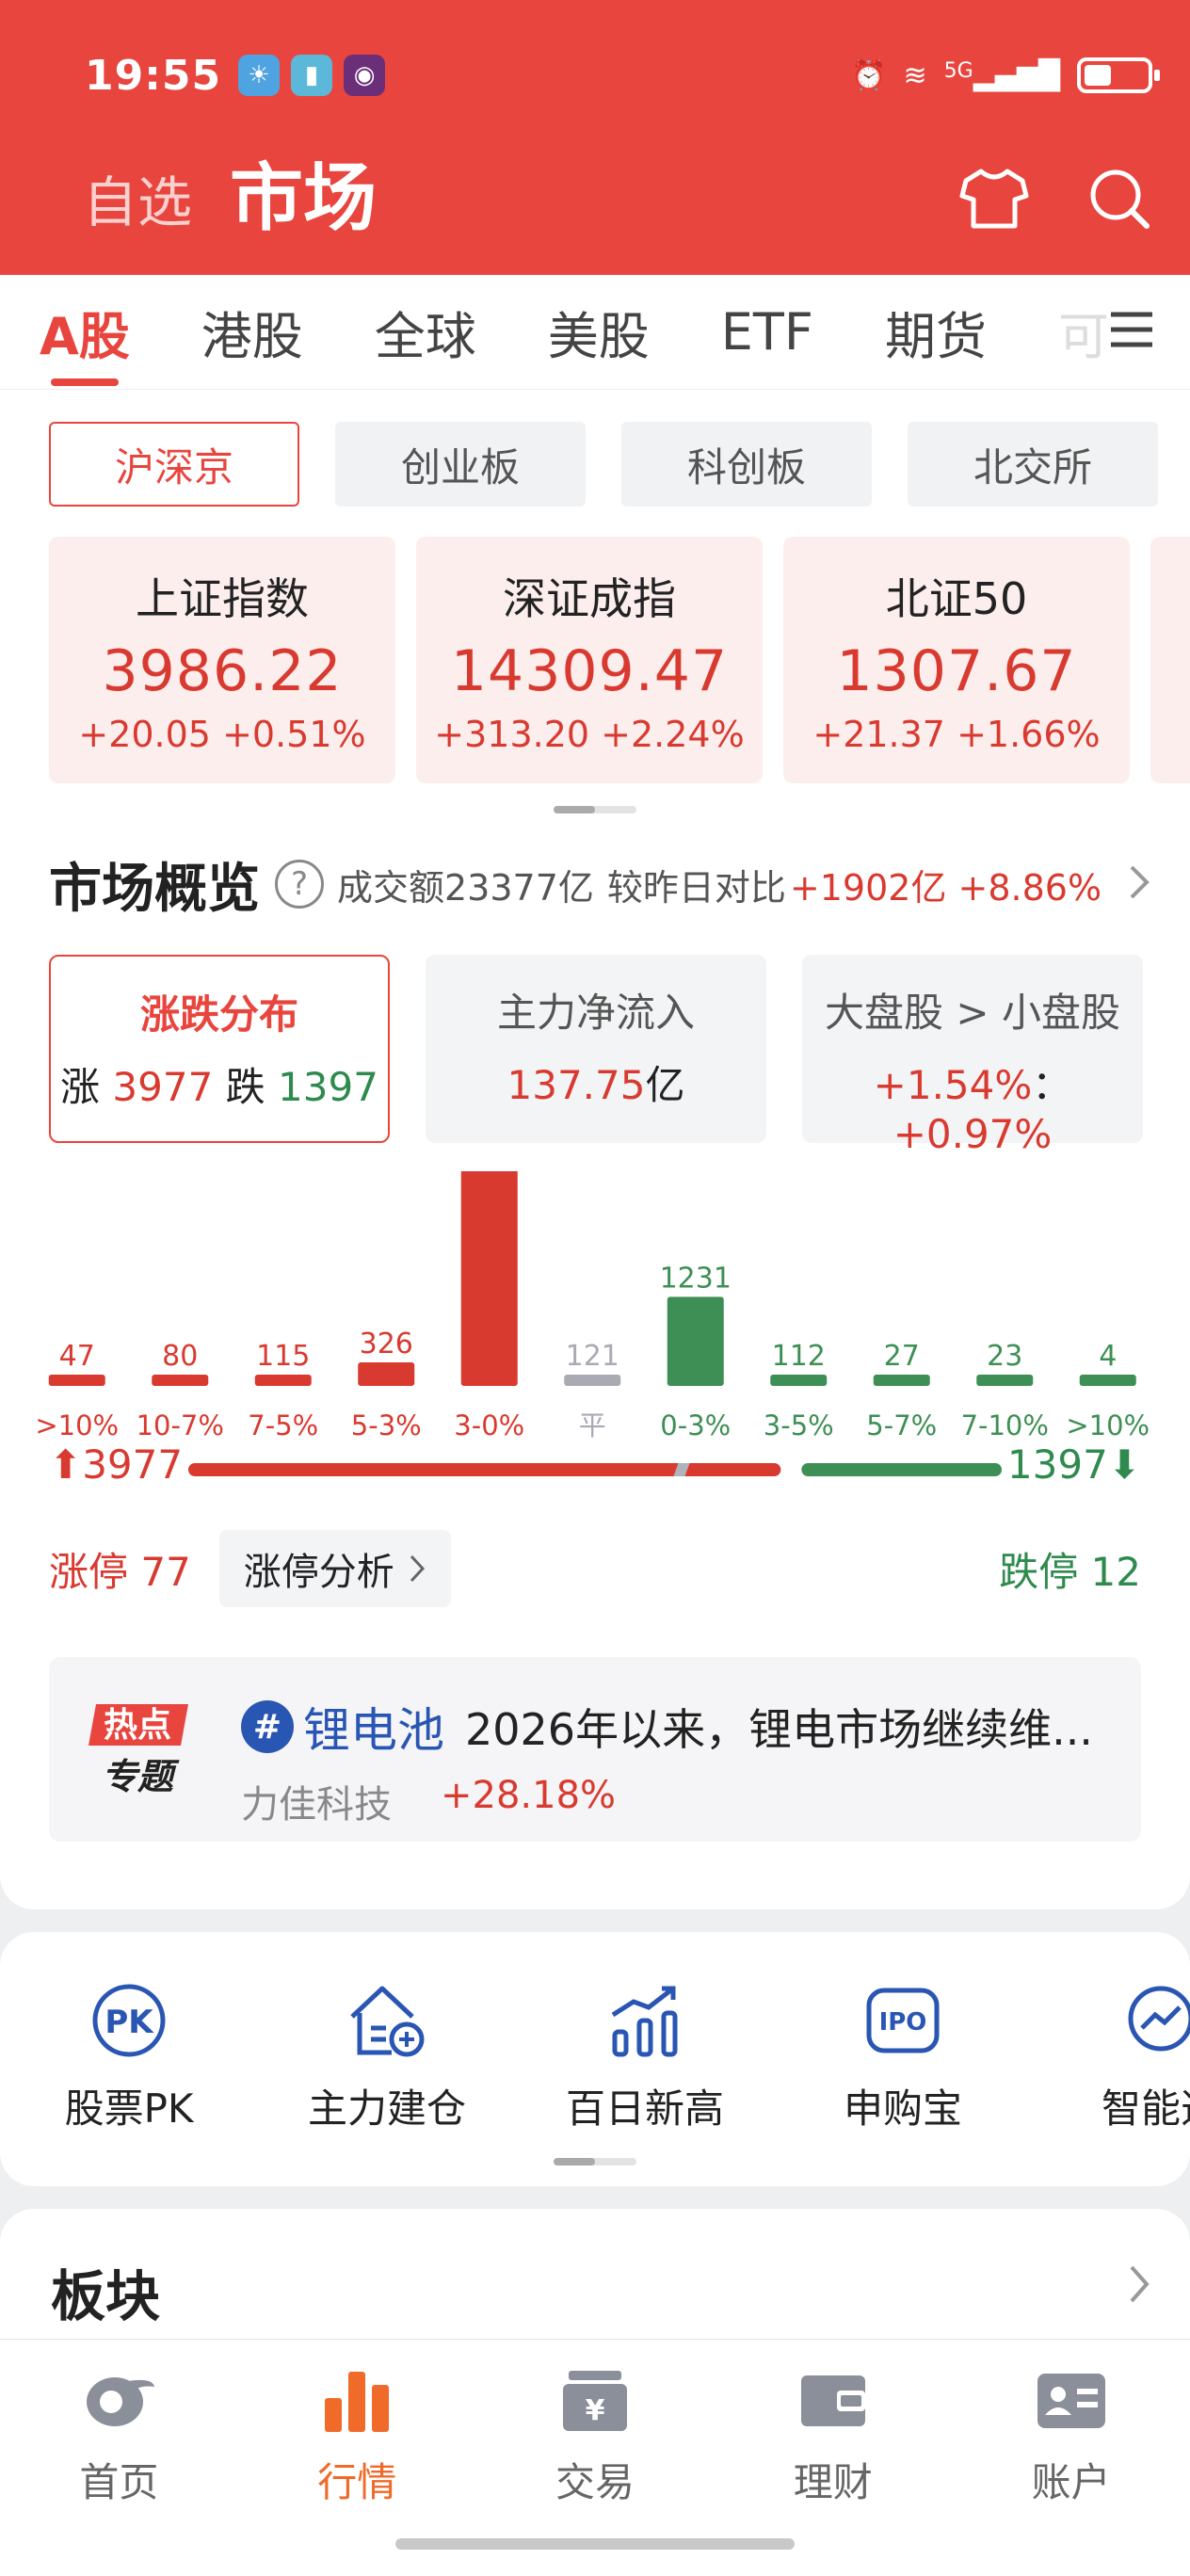  What do you see at coordinates (595, 1013) in the screenshot?
I see `stat-title: 主力净流入` at bounding box center [595, 1013].